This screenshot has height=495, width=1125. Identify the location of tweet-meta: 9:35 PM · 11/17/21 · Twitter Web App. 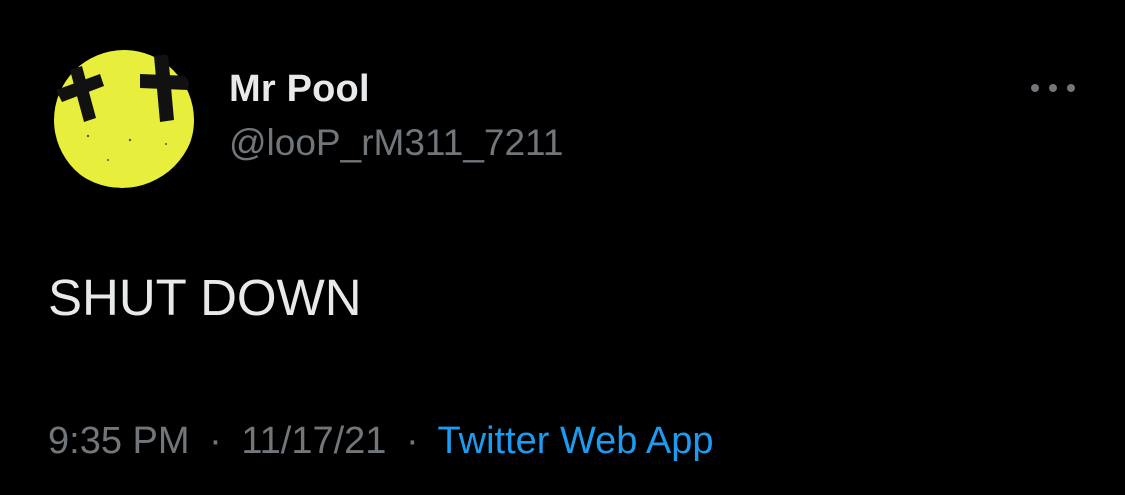
(381, 441).